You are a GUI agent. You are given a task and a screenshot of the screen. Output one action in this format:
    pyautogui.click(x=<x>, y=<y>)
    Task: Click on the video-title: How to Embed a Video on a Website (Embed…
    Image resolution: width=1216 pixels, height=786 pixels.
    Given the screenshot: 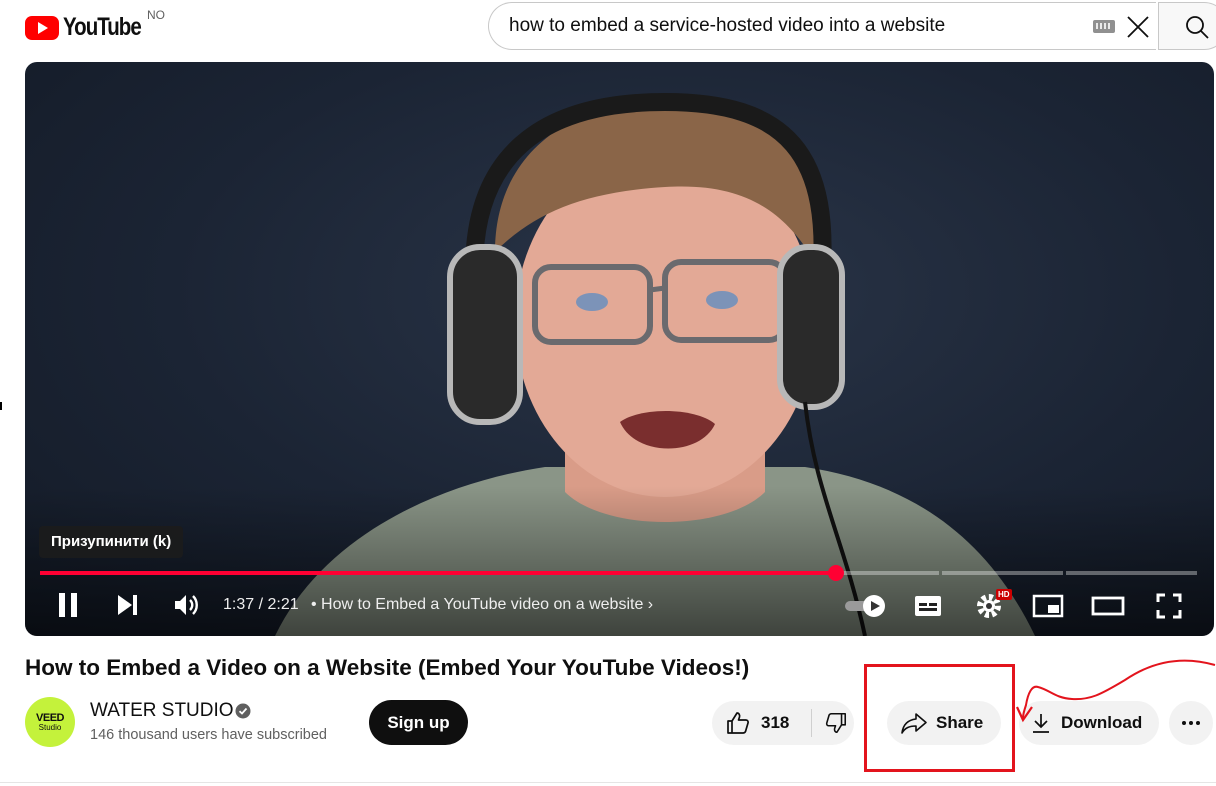 What is the action you would take?
    pyautogui.click(x=387, y=667)
    